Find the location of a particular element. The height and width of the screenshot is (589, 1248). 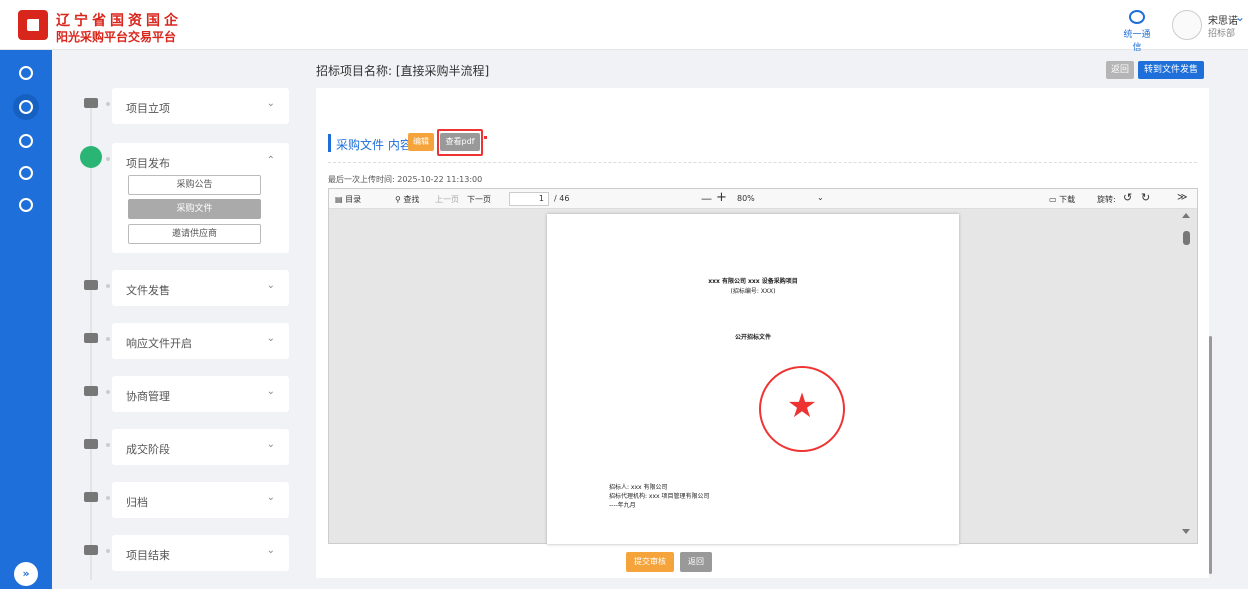

folder-icon: ▭ is located at coordinates (1053, 199).